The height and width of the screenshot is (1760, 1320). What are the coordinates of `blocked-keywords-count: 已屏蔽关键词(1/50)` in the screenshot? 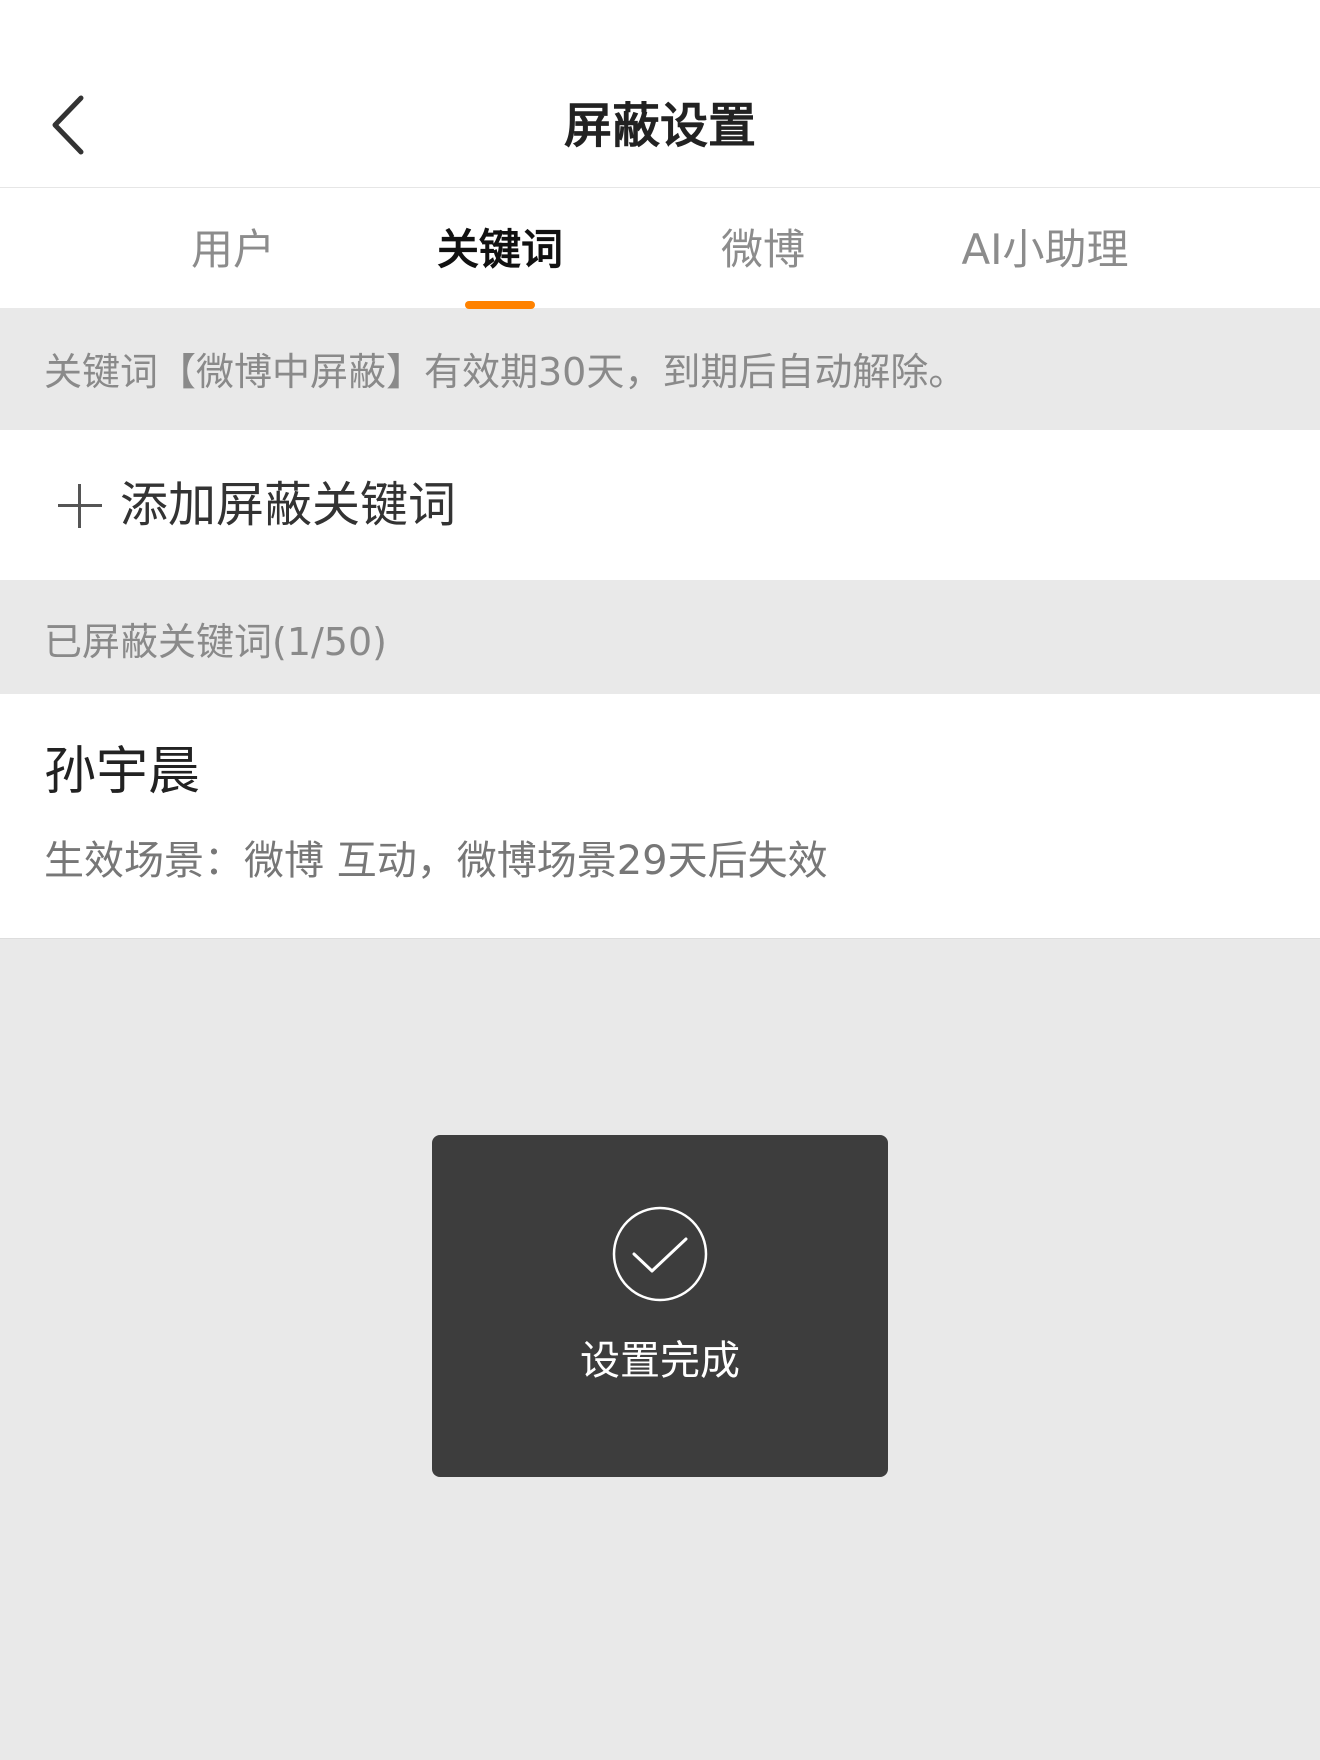 It's located at (215, 642).